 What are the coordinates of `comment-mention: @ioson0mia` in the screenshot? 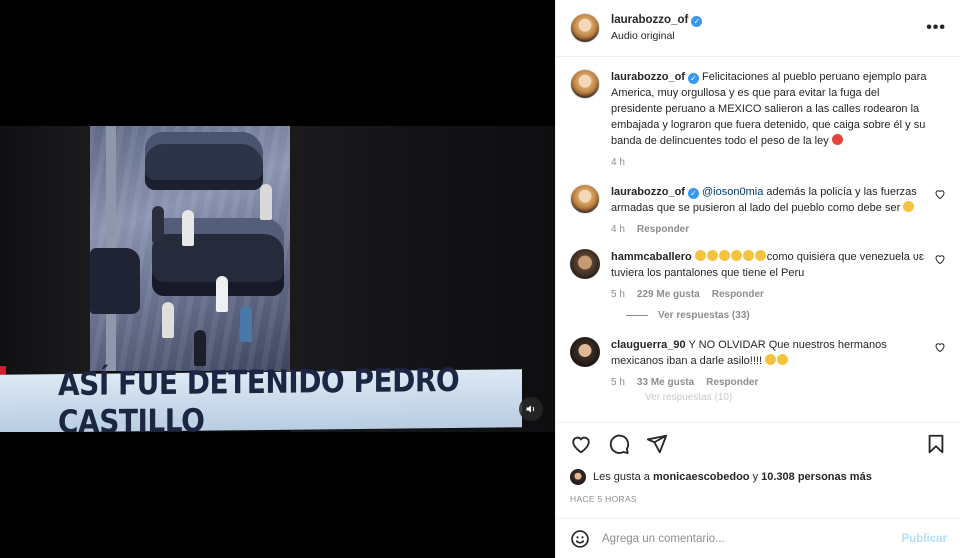 It's located at (732, 192).